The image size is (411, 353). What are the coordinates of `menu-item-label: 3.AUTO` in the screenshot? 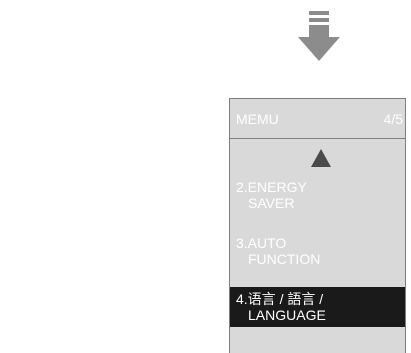 It's located at (261, 243).